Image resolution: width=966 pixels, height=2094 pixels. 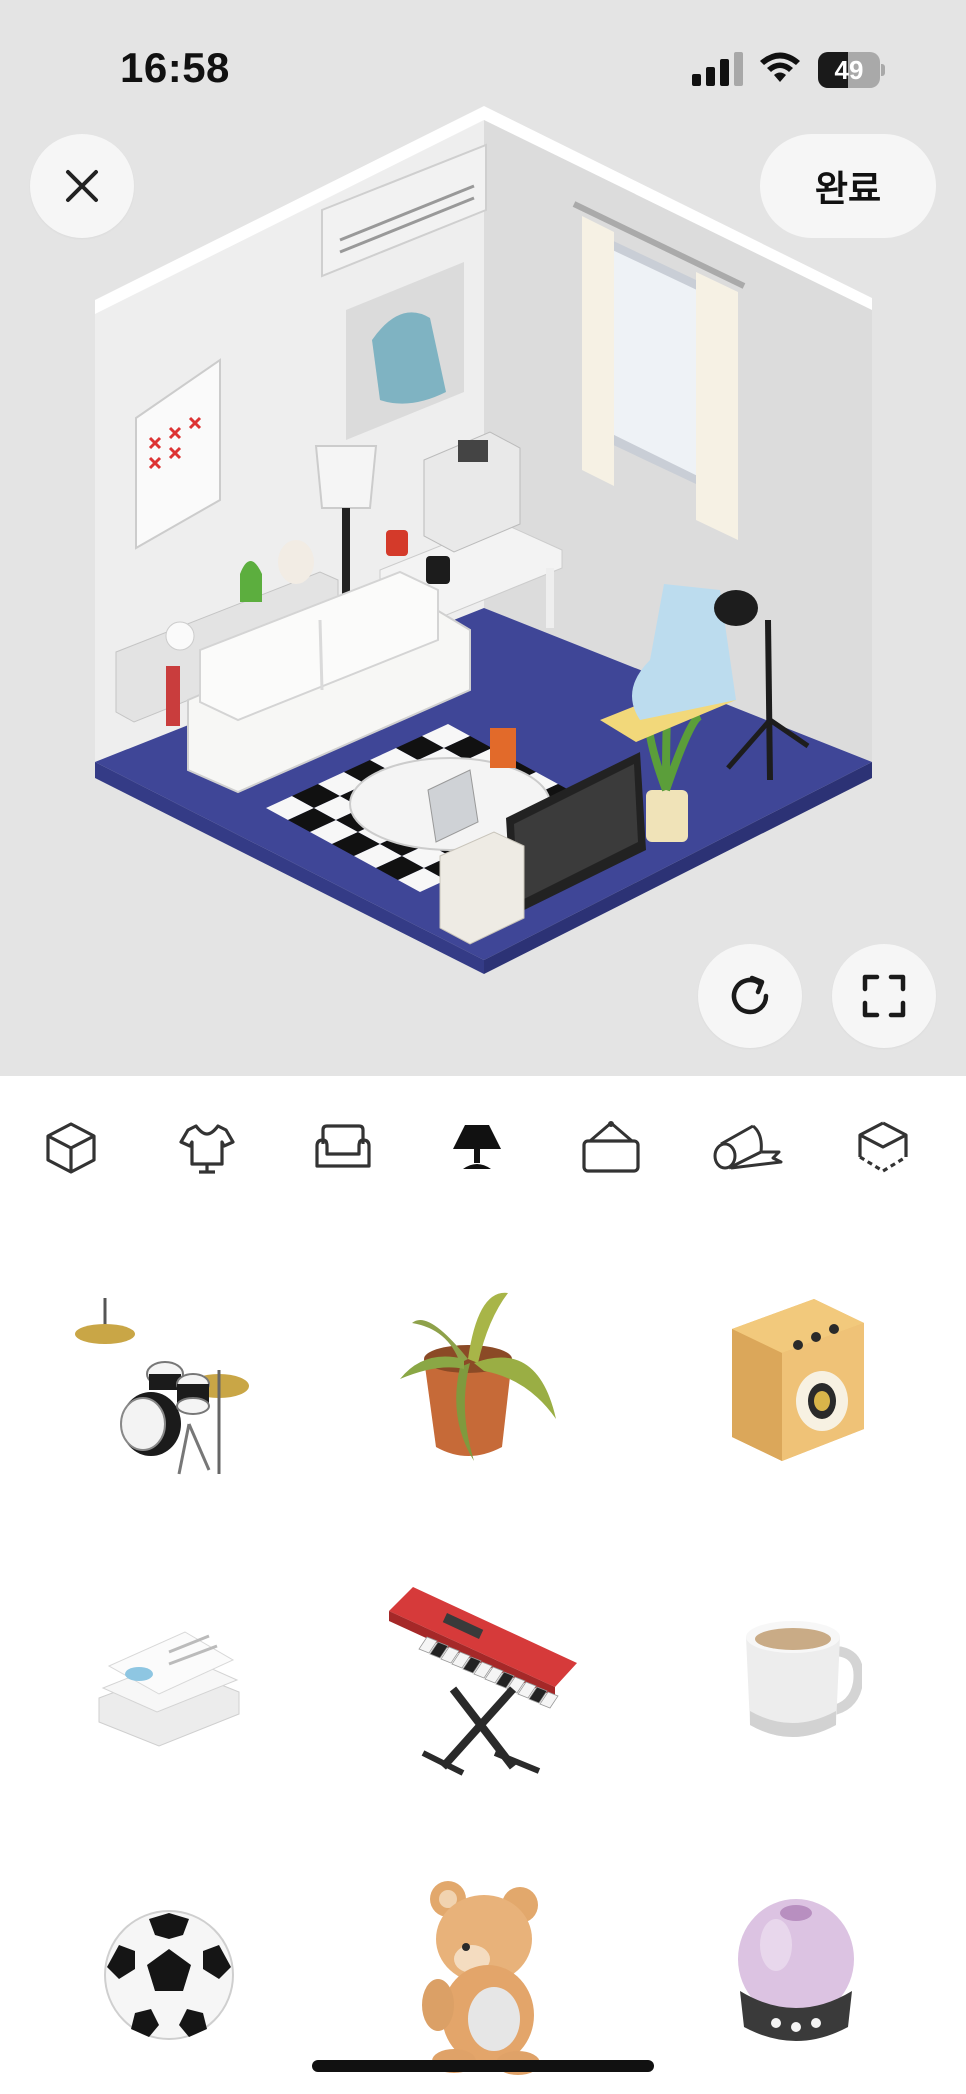 I want to click on potted-plant-icon, so click(x=478, y=1376).